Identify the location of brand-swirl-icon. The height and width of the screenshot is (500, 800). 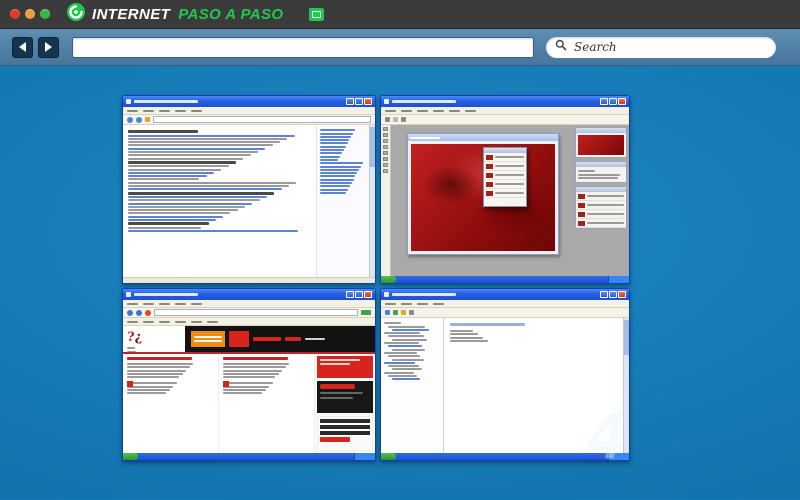
(76, 14).